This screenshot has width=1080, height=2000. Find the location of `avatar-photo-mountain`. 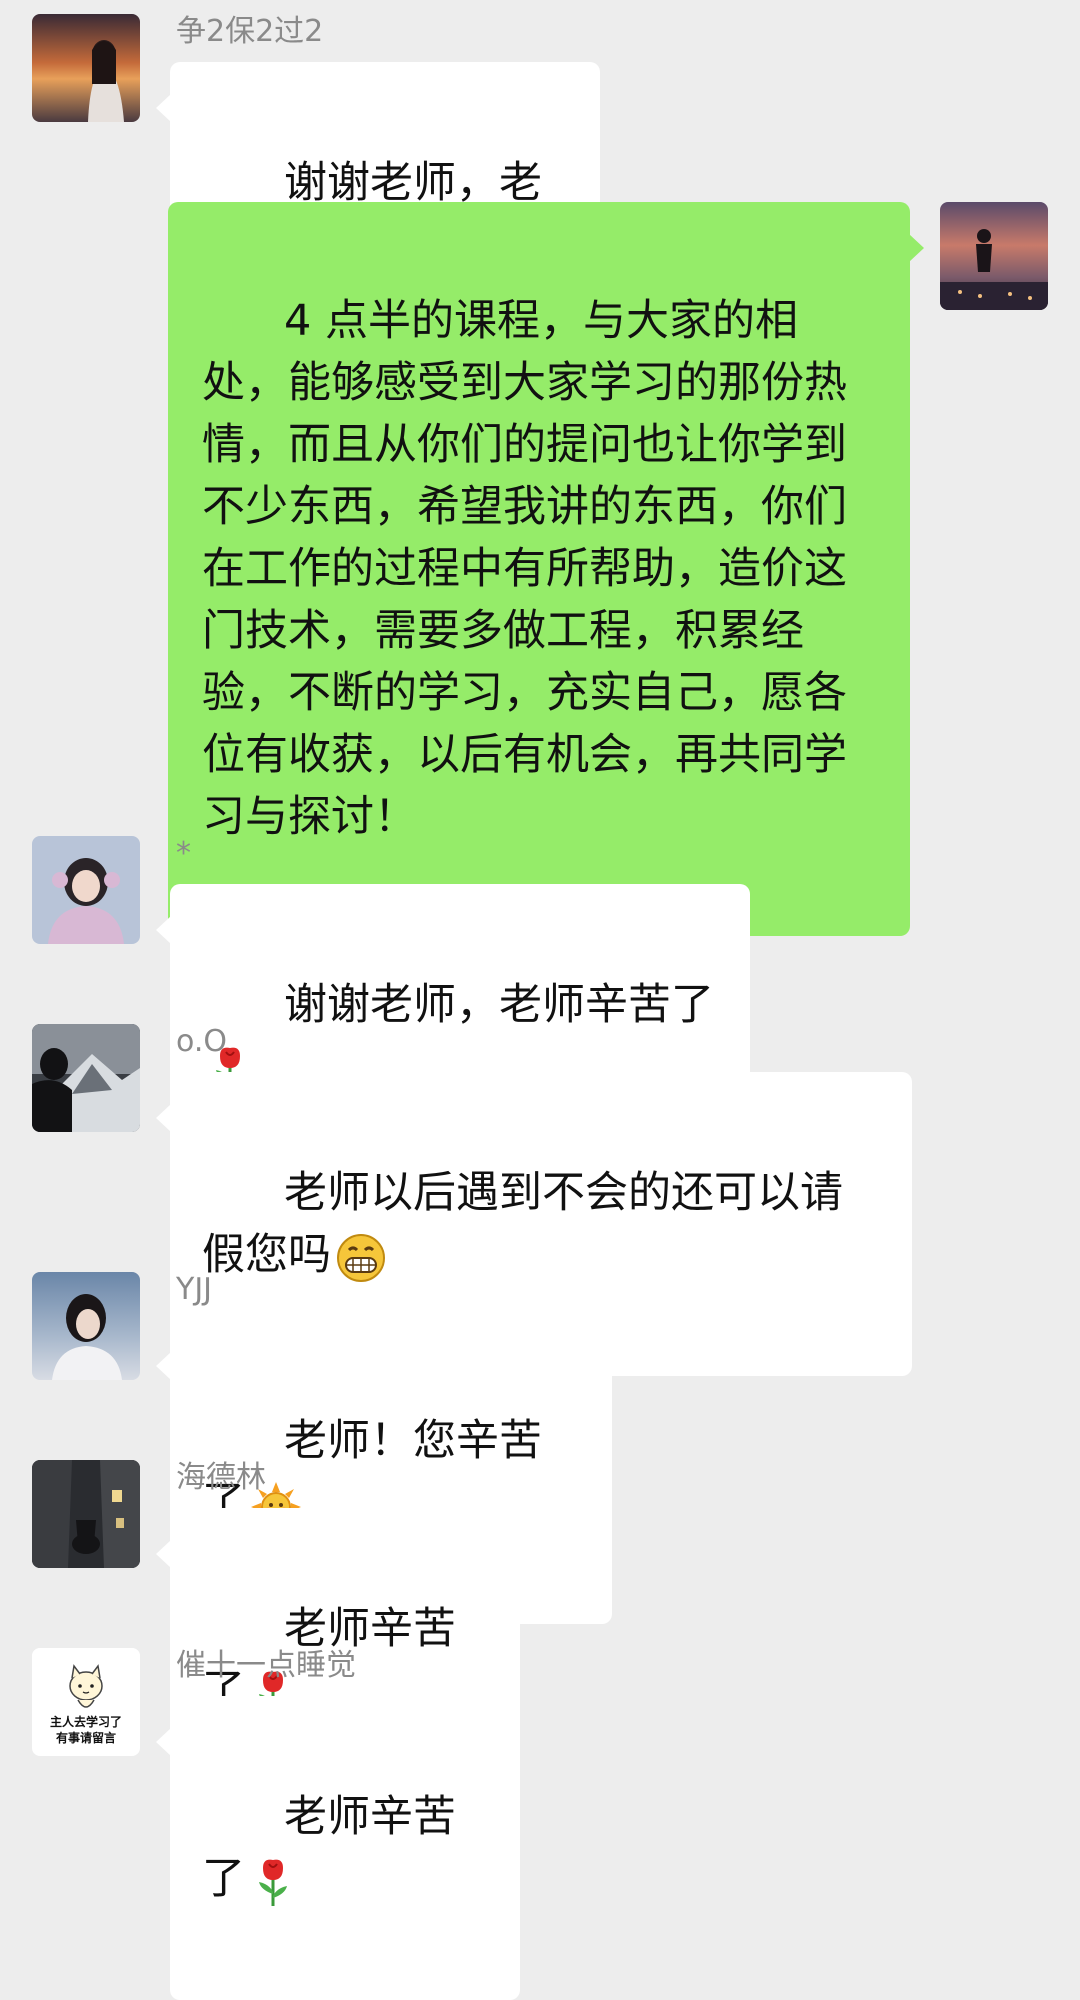

avatar-photo-mountain is located at coordinates (86, 1078).